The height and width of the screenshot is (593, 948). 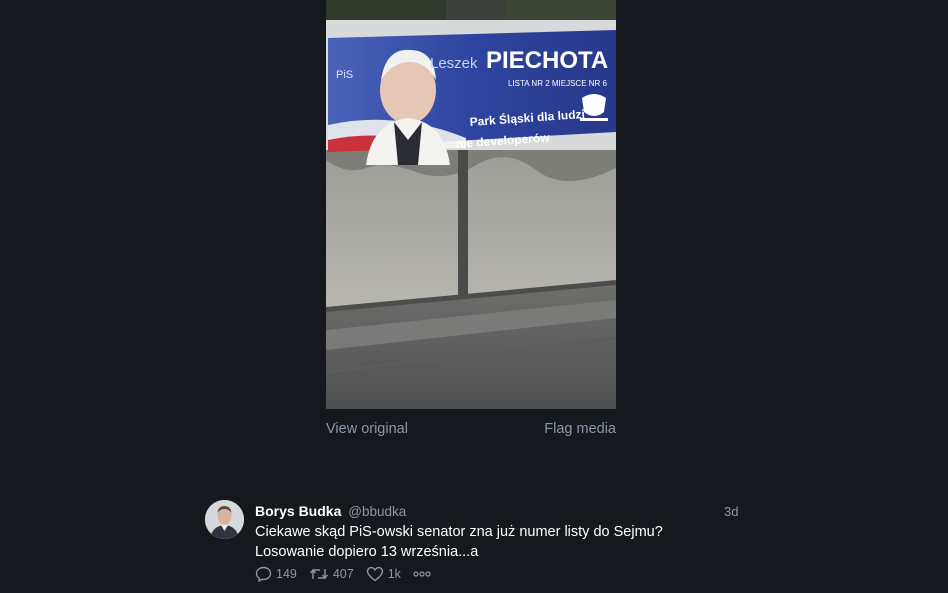 What do you see at coordinates (367, 429) in the screenshot?
I see `view-original-link: View original` at bounding box center [367, 429].